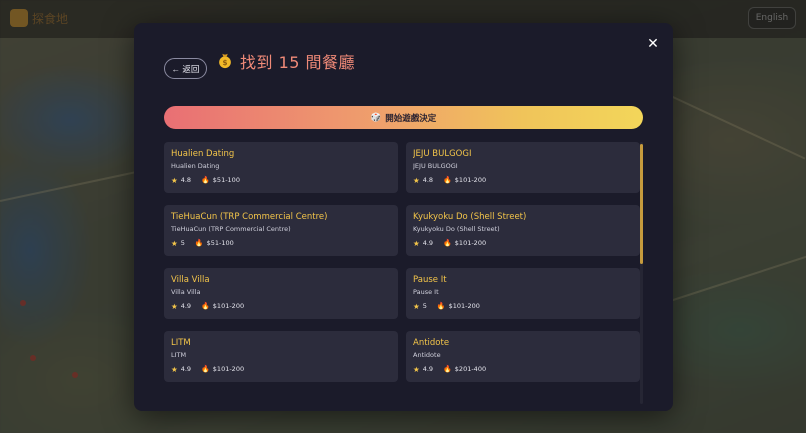  I want to click on start-game-button: 🎲 開始遊戲決定, so click(403, 117).